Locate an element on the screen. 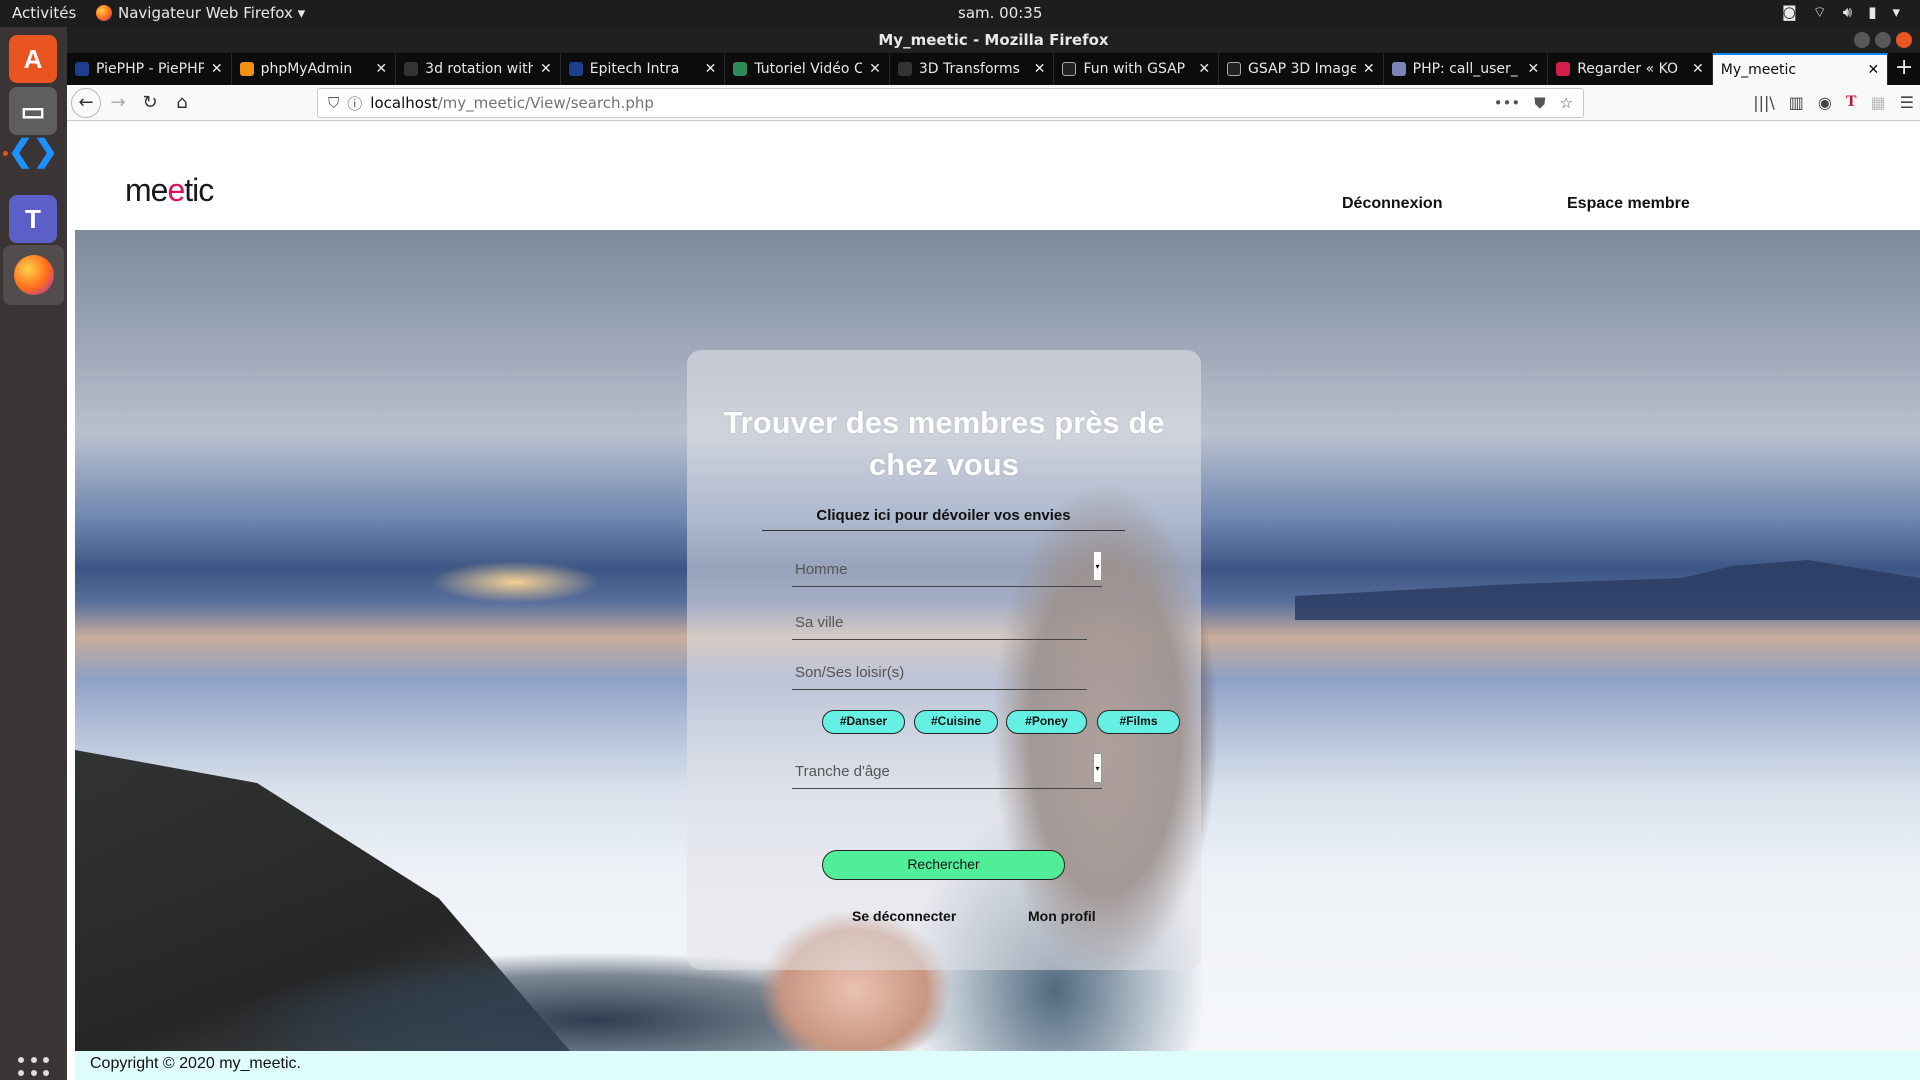  tab: Fun with GSAP ✕ is located at coordinates (1137, 69).